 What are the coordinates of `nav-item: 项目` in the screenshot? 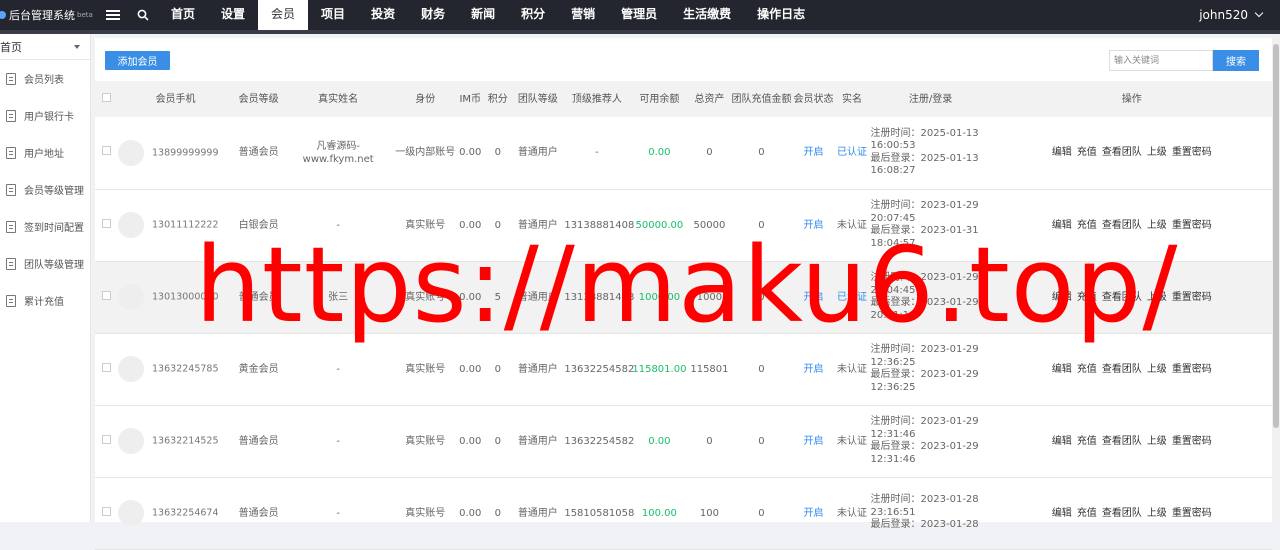 It's located at (333, 15).